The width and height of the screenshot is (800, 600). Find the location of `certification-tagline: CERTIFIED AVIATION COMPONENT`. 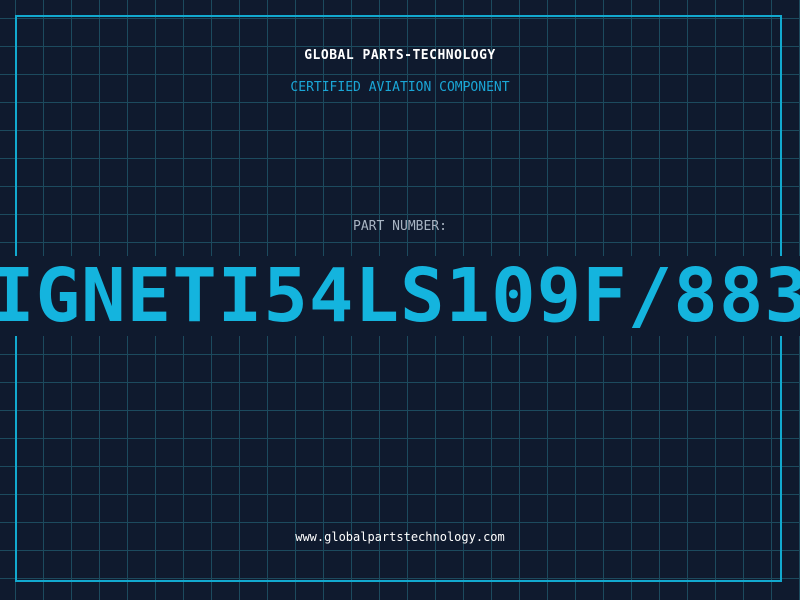

certification-tagline: CERTIFIED AVIATION COMPONENT is located at coordinates (400, 87).